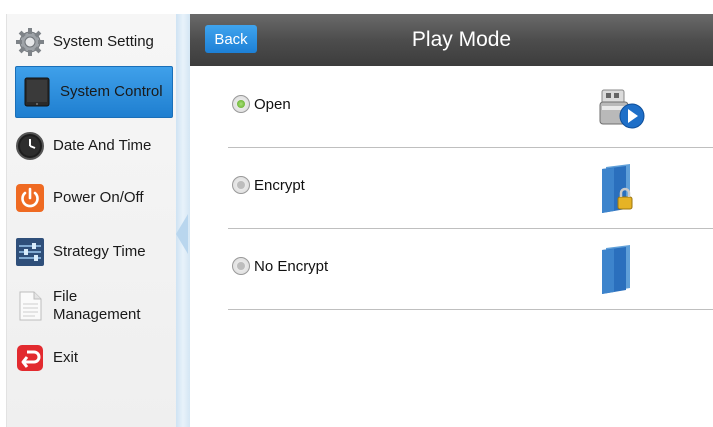  Describe the element at coordinates (37, 92) in the screenshot. I see `tablet-icon` at that location.